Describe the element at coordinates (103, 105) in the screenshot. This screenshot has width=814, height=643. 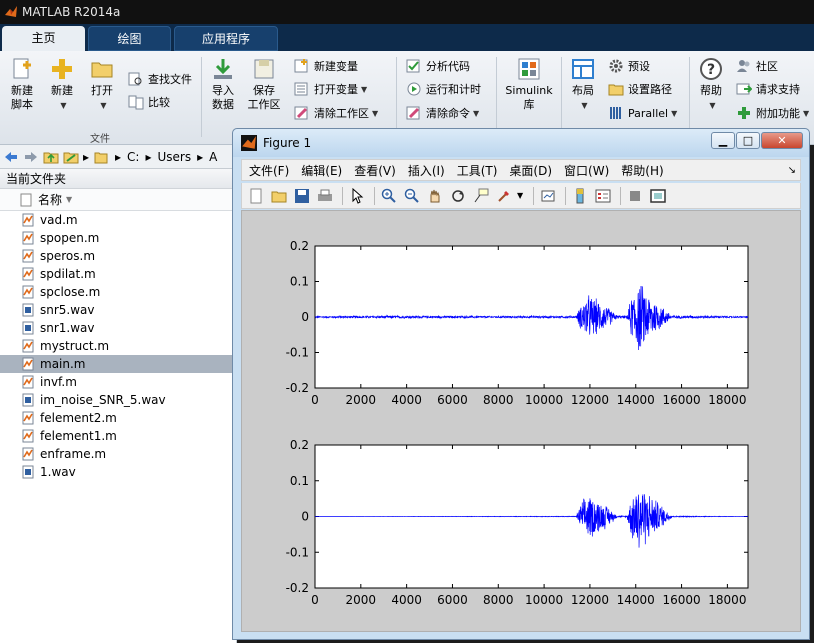
I see `open-dropdown-icon: ▼` at that location.